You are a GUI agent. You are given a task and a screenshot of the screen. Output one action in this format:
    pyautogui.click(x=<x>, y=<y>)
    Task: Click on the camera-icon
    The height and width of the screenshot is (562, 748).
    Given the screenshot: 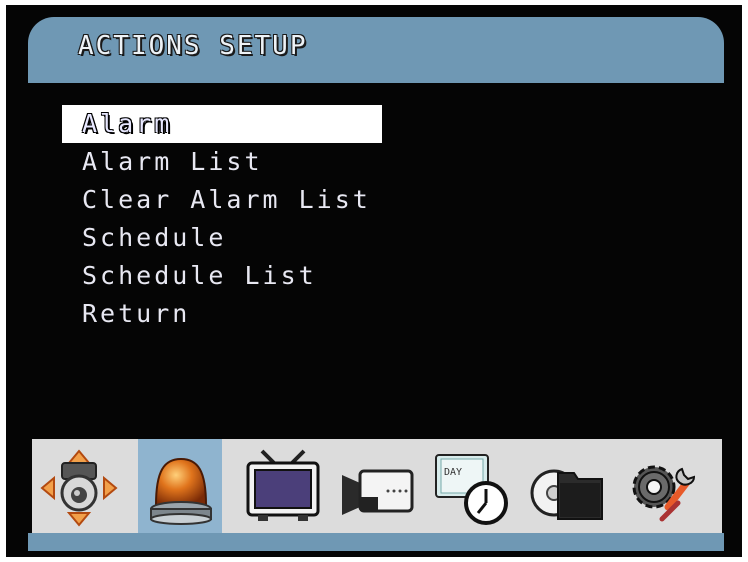 What is the action you would take?
    pyautogui.click(x=378, y=492)
    